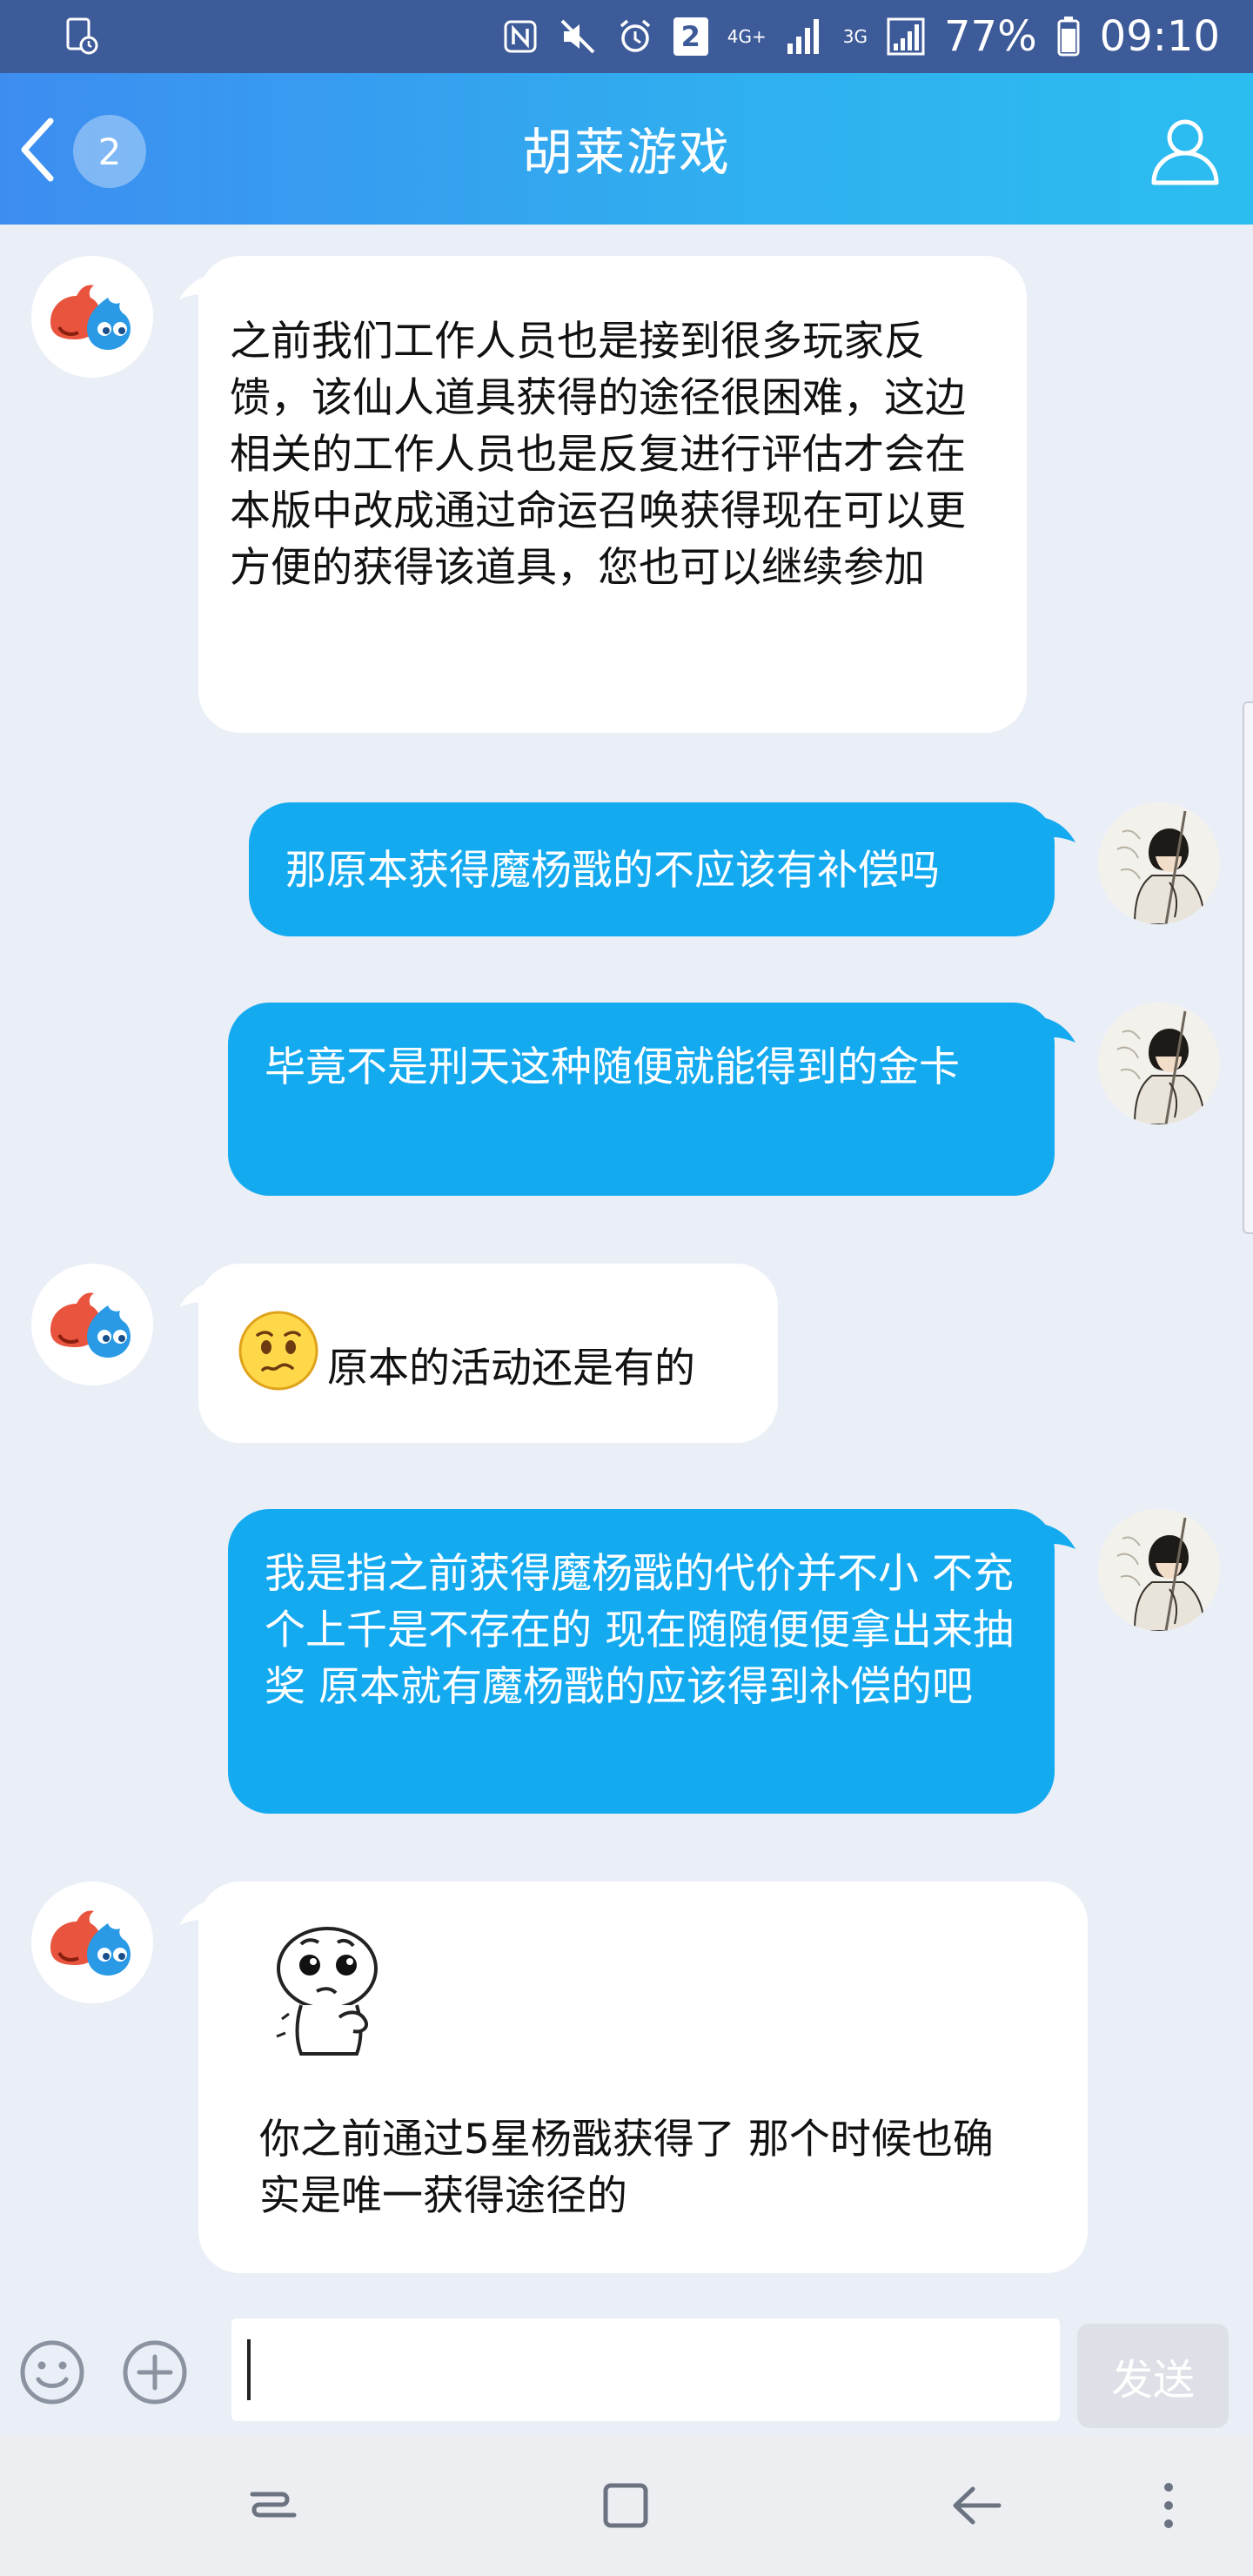 Image resolution: width=1253 pixels, height=2576 pixels. I want to click on plus-circle-icon, so click(155, 2372).